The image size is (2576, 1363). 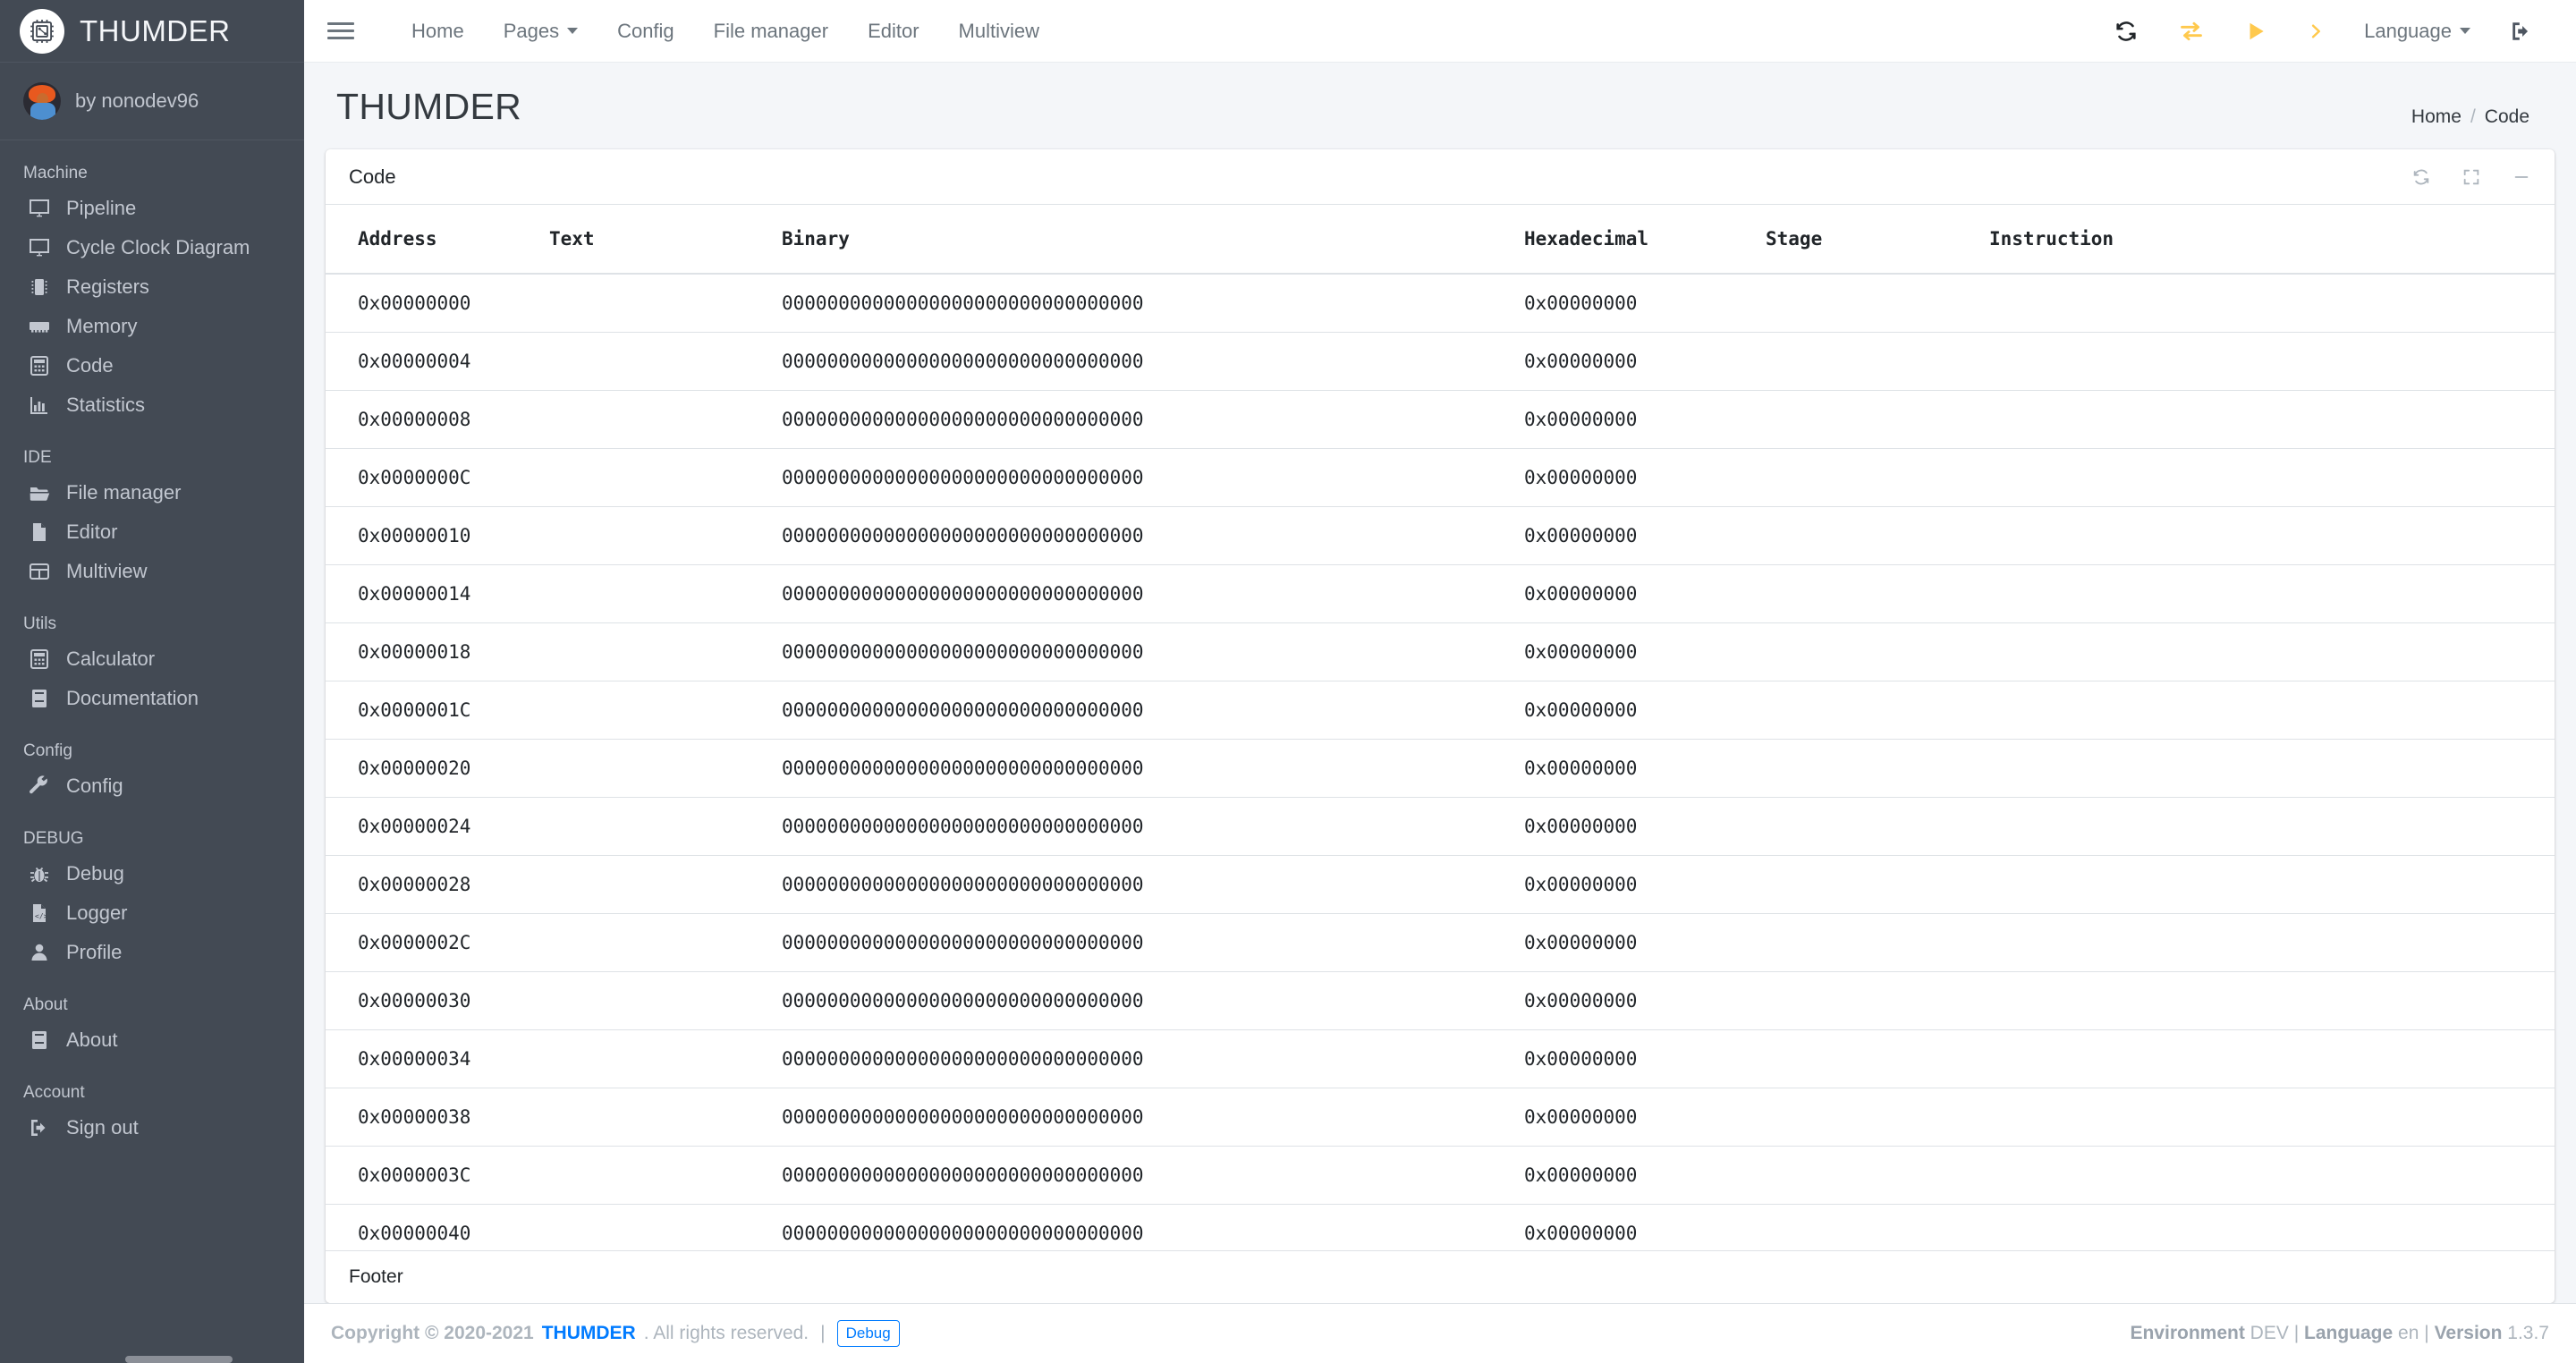 I want to click on topnav-link-home: Home, so click(x=438, y=32).